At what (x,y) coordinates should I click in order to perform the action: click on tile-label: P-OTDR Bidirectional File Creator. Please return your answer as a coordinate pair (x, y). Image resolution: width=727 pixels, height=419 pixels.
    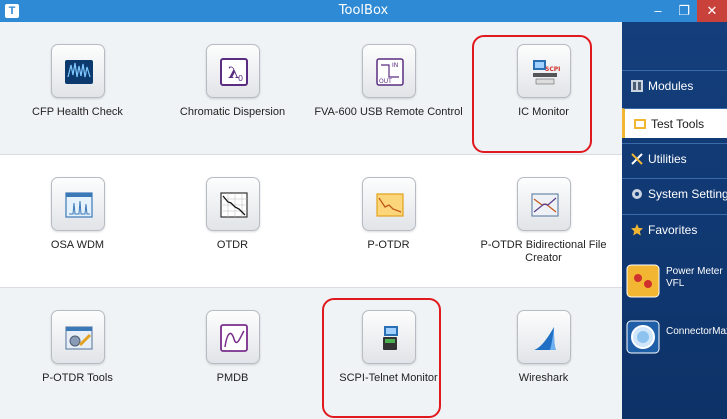
    Looking at the image, I should click on (543, 251).